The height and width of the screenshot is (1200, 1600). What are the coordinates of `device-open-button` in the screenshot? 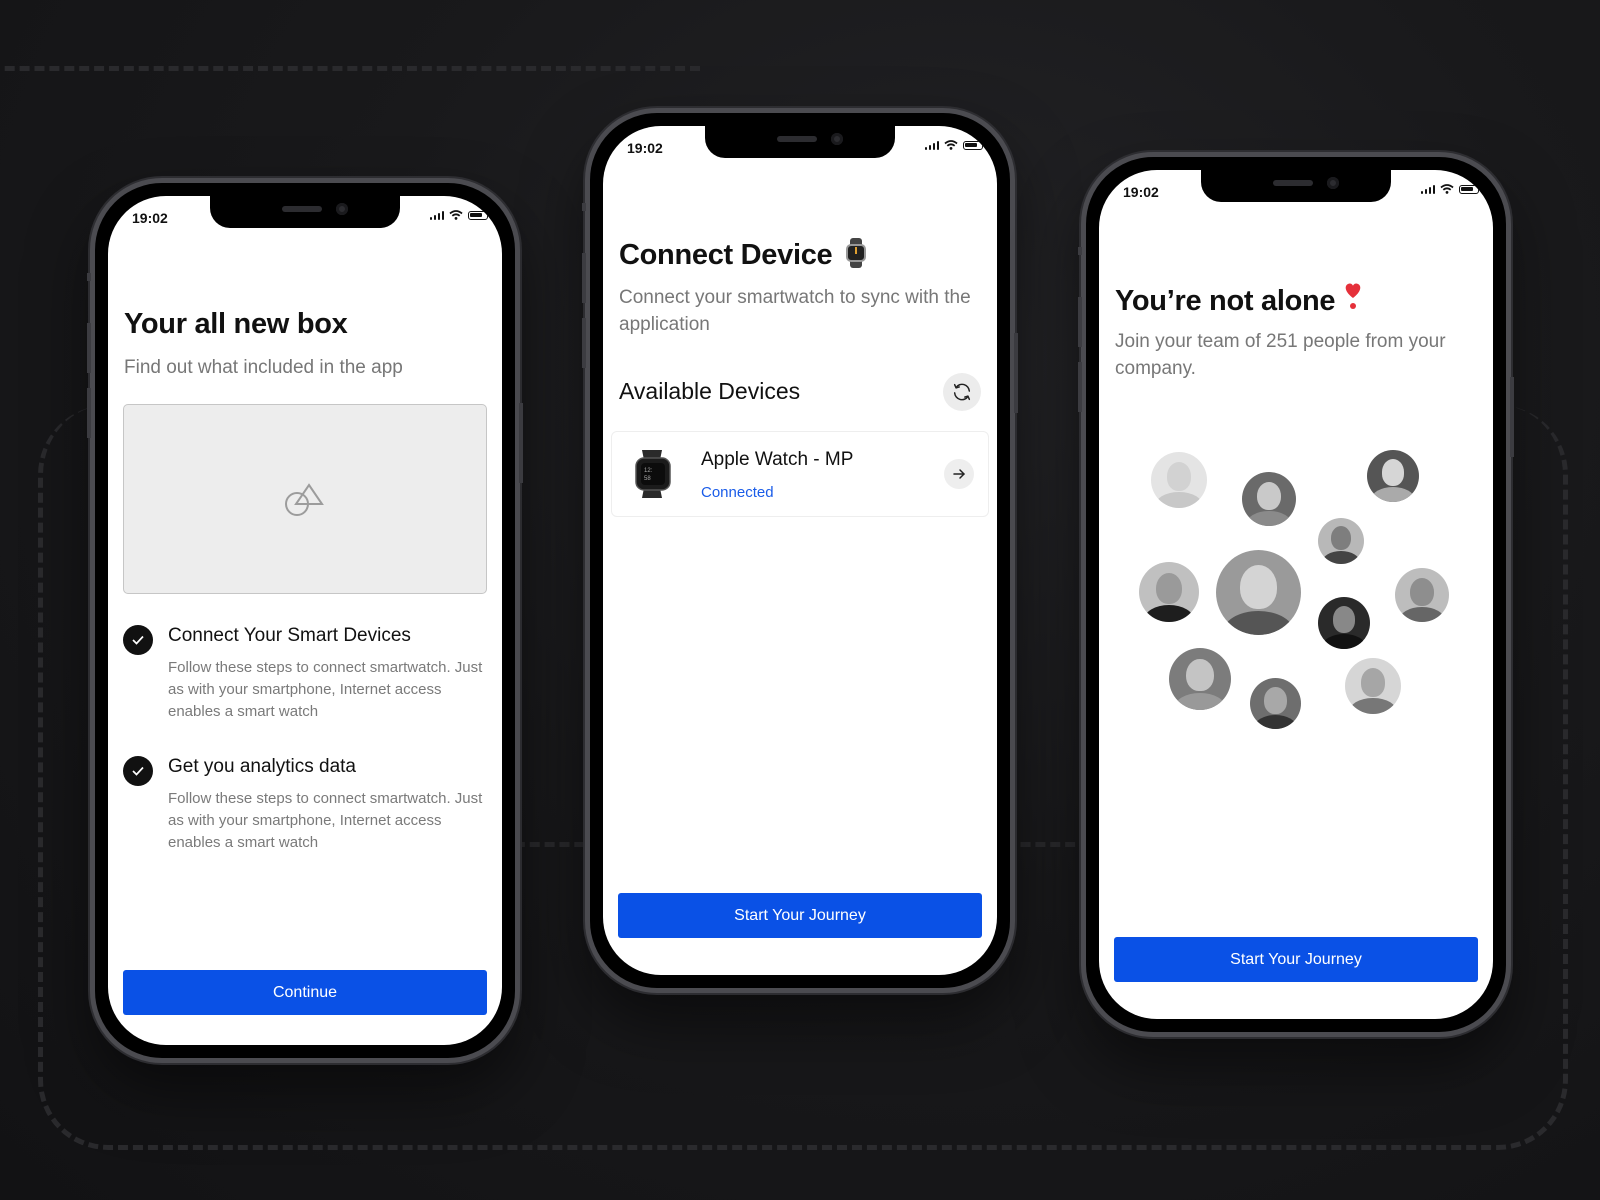 It's located at (959, 474).